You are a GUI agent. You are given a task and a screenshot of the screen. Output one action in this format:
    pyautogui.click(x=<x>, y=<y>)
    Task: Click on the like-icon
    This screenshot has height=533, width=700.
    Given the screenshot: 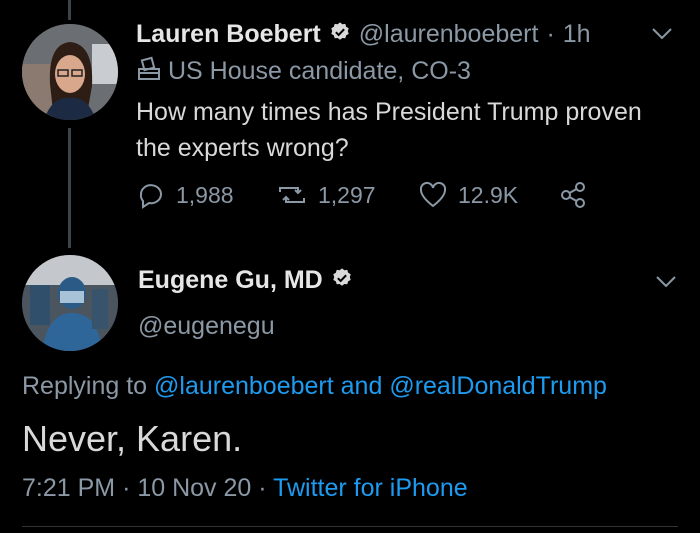 What is the action you would take?
    pyautogui.click(x=433, y=194)
    